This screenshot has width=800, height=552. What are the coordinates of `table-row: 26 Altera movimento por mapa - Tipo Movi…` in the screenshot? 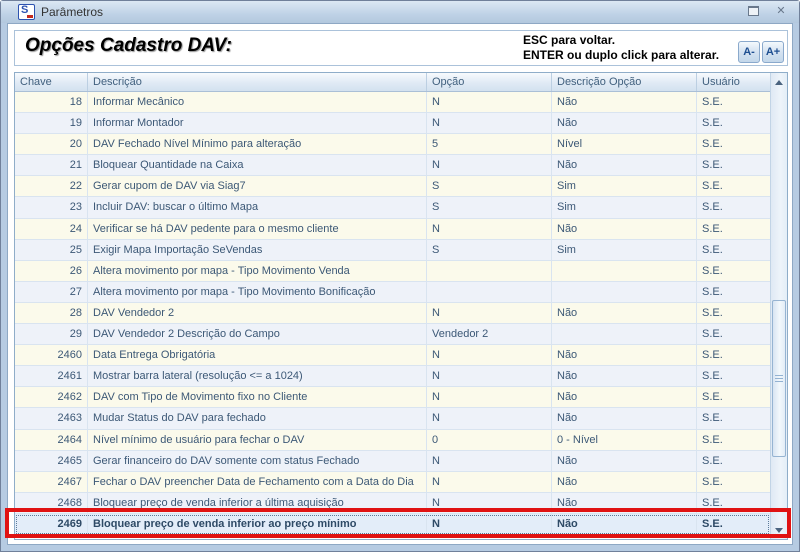 It's located at (392, 271).